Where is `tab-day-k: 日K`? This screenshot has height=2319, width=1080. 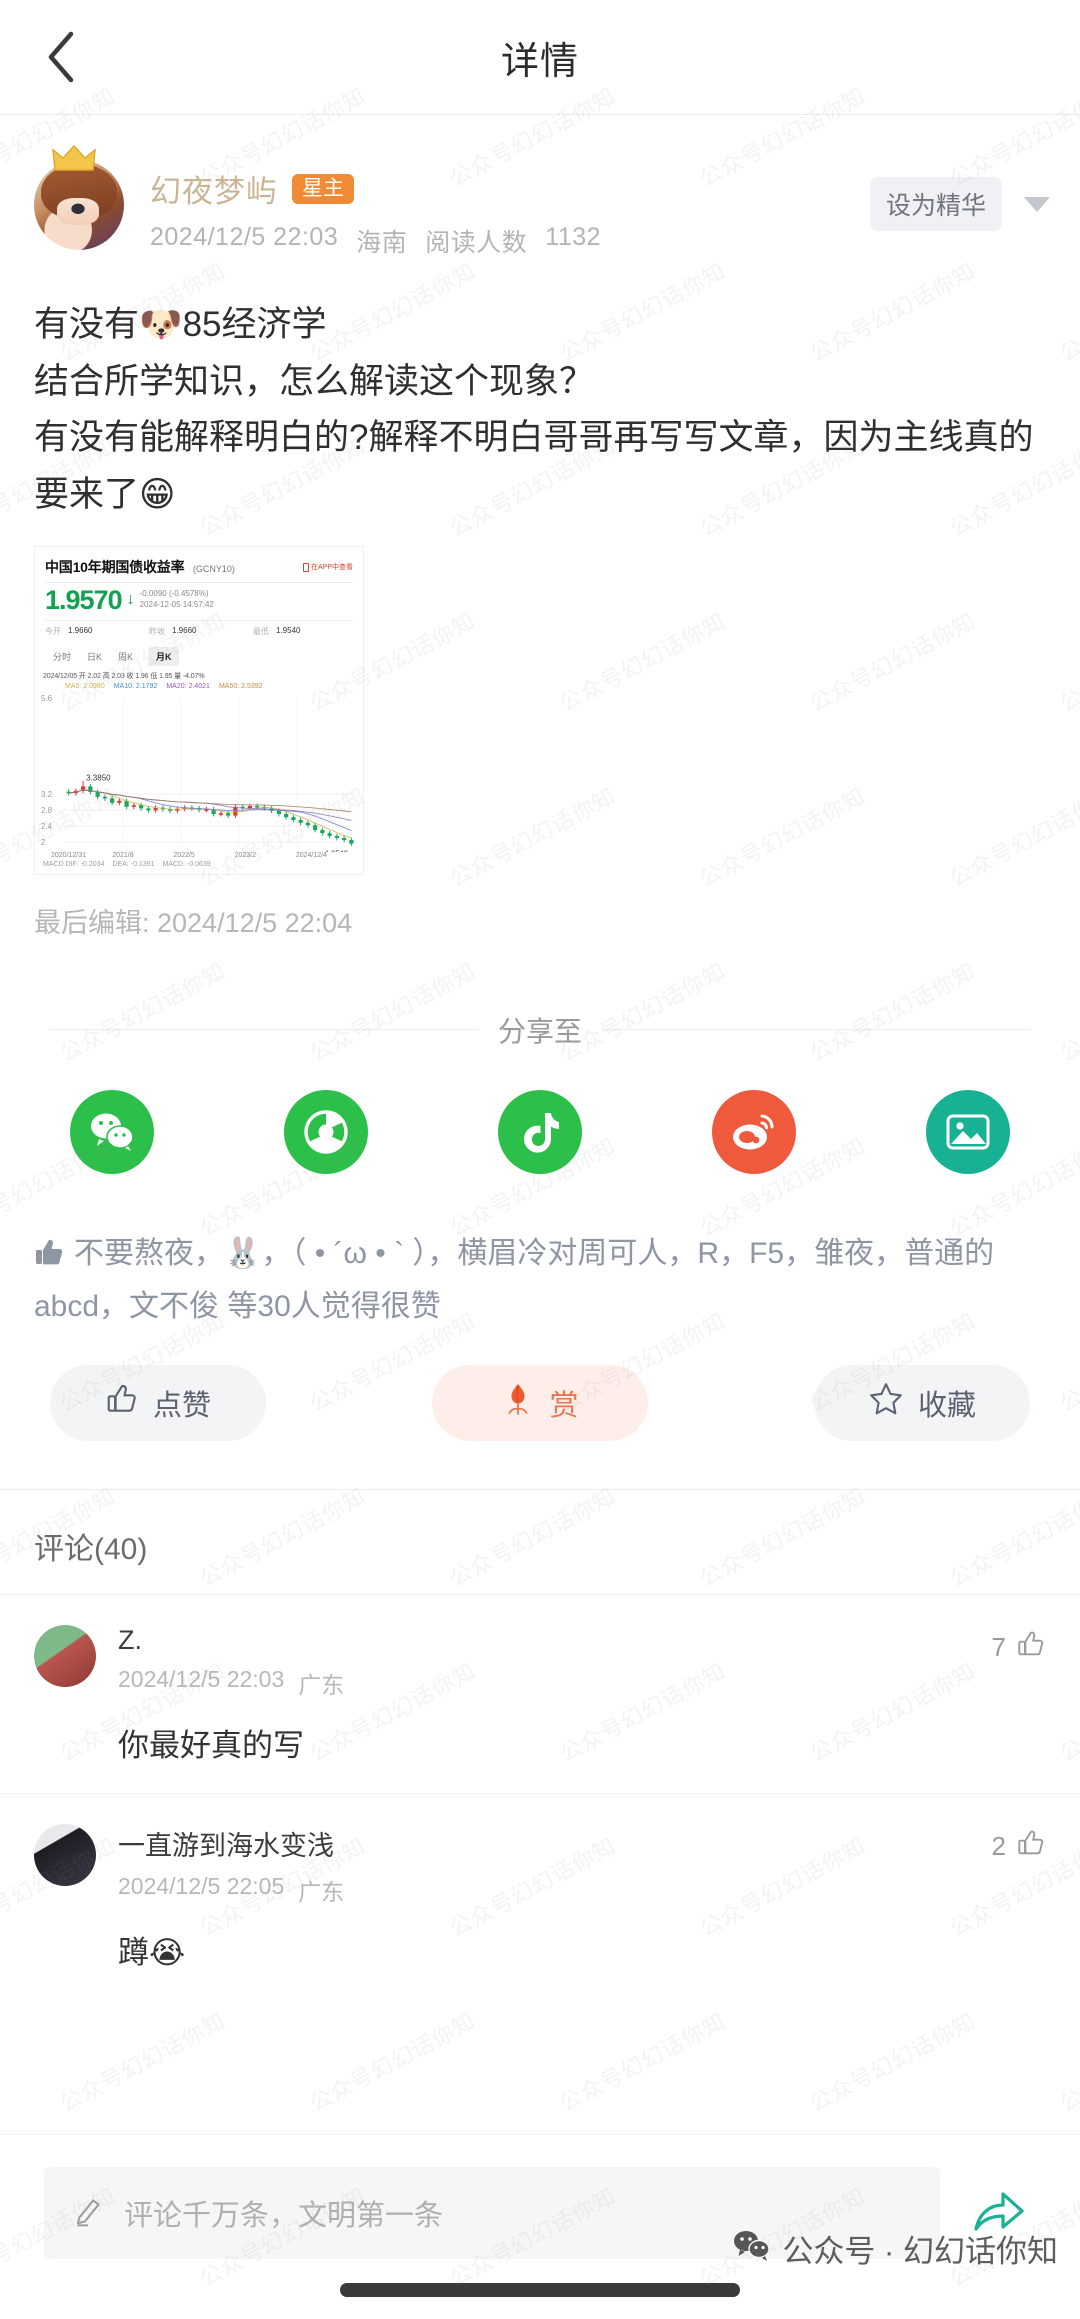
tab-day-k: 日K is located at coordinates (94, 658).